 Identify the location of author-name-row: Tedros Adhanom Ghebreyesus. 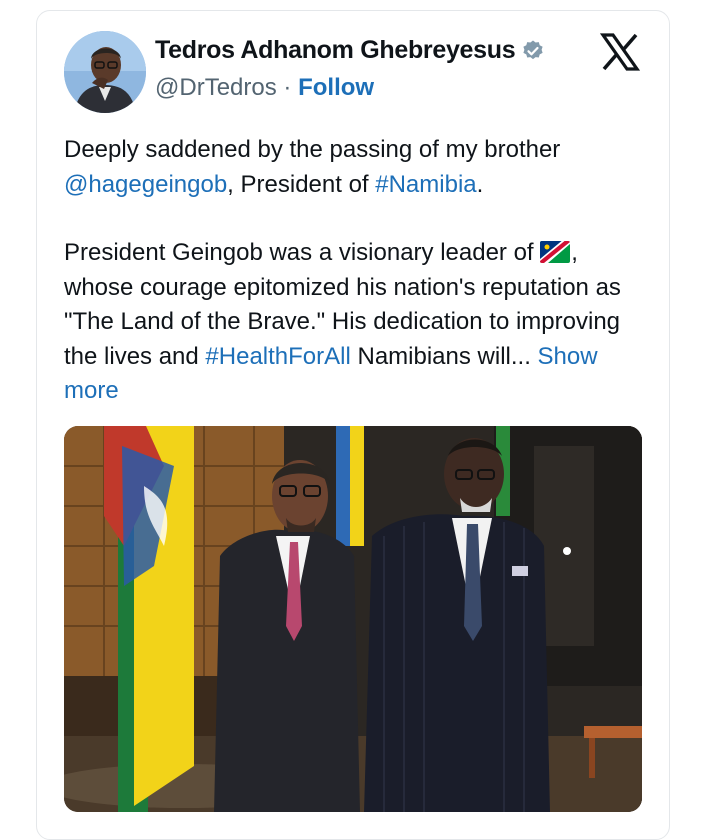
(350, 50).